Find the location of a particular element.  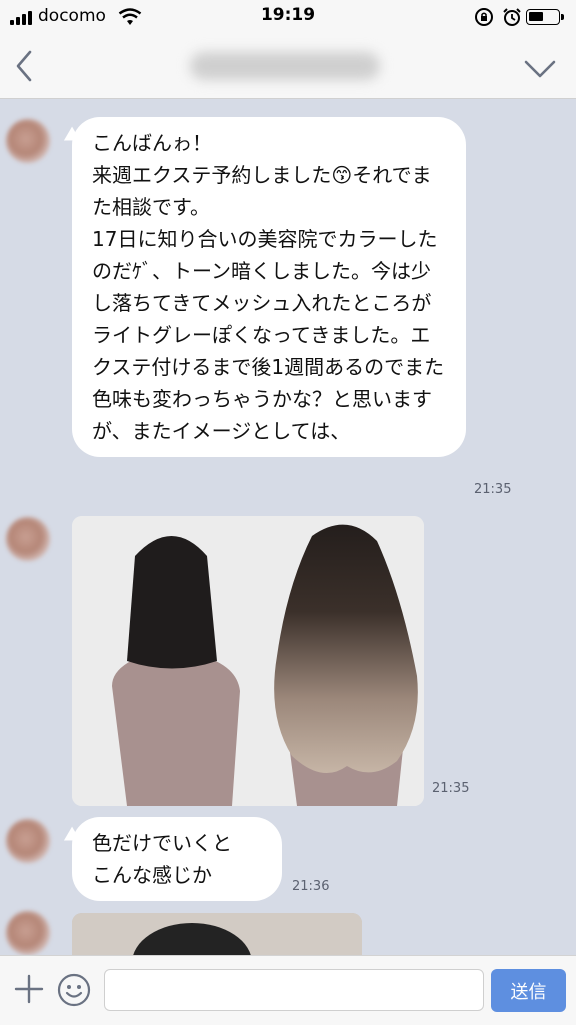

photo-message-partial is located at coordinates (217, 934).